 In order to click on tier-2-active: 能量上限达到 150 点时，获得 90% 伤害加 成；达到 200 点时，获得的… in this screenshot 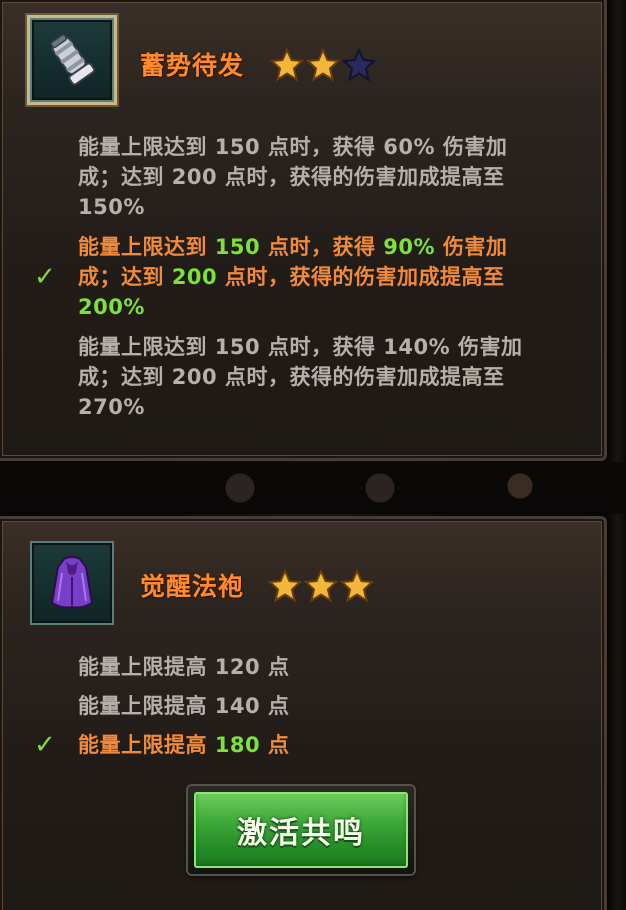, I will do `click(328, 277)`.